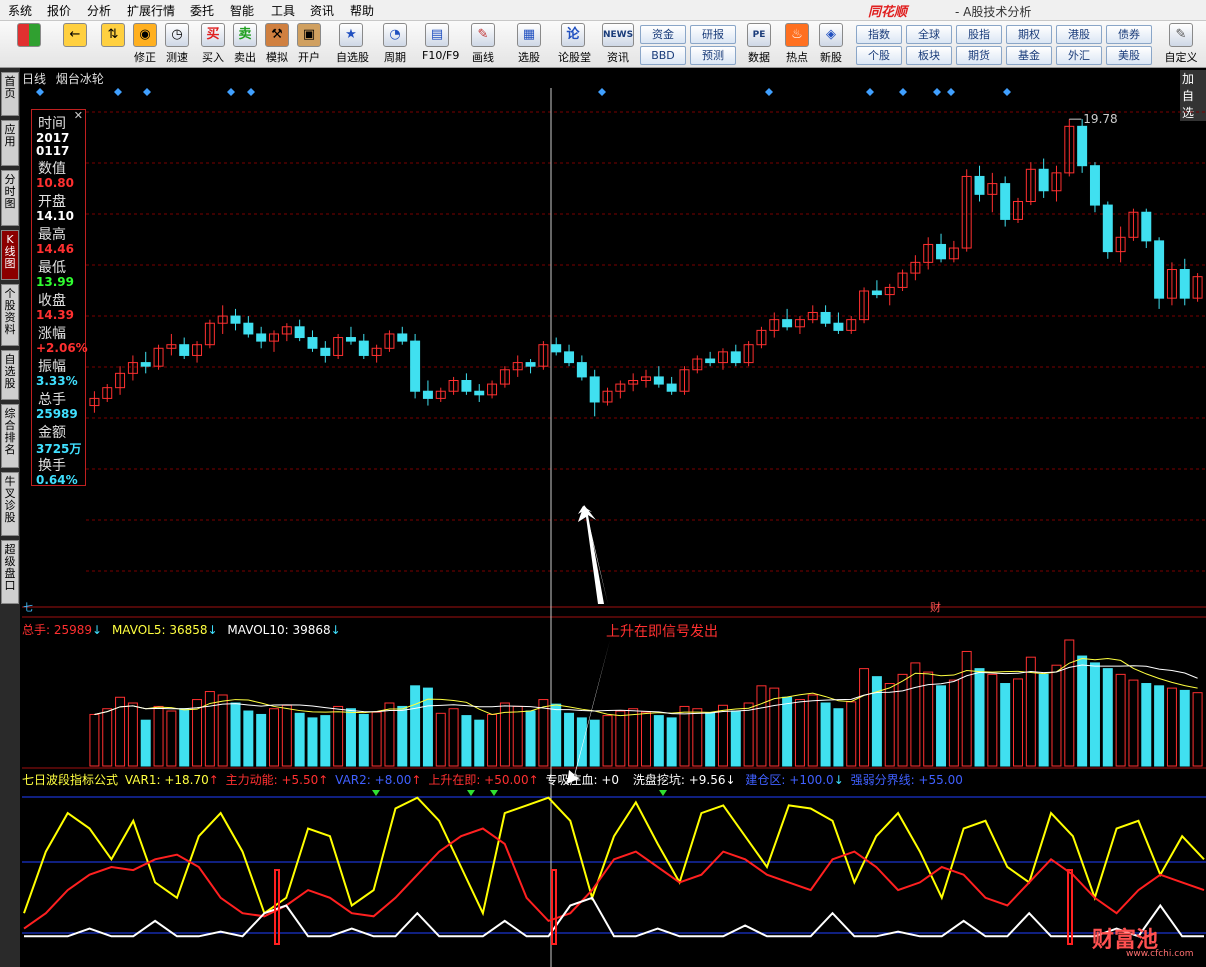  Describe the element at coordinates (213, 44) in the screenshot. I see `buy-button: 买买入` at that location.